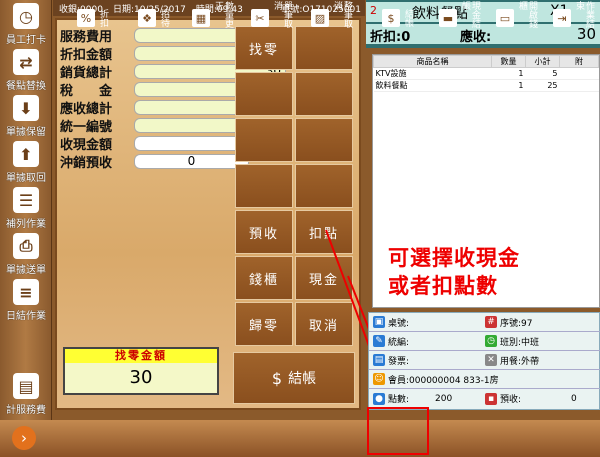 The height and width of the screenshot is (457, 600). What do you see at coordinates (443, 286) in the screenshot?
I see `annotation-line-2: 或者扣點數` at bounding box center [443, 286].